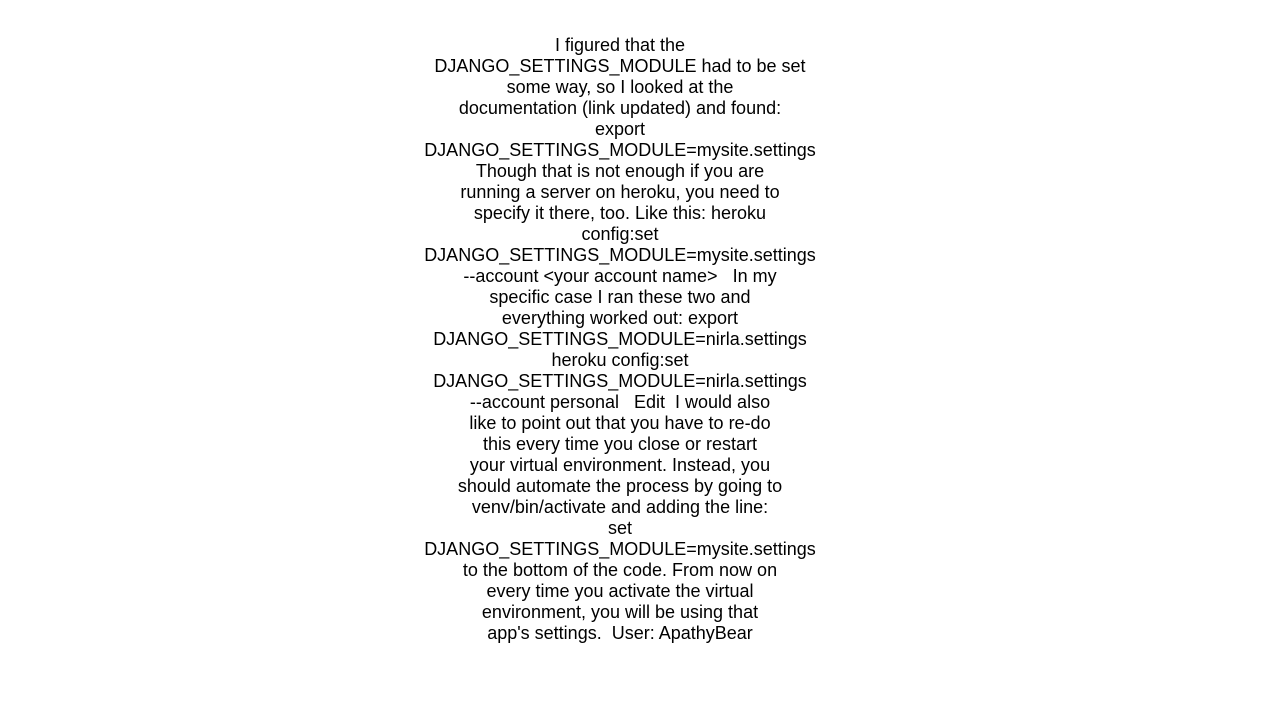  I want to click on text-line: everything worked out: export, so click(620, 318).